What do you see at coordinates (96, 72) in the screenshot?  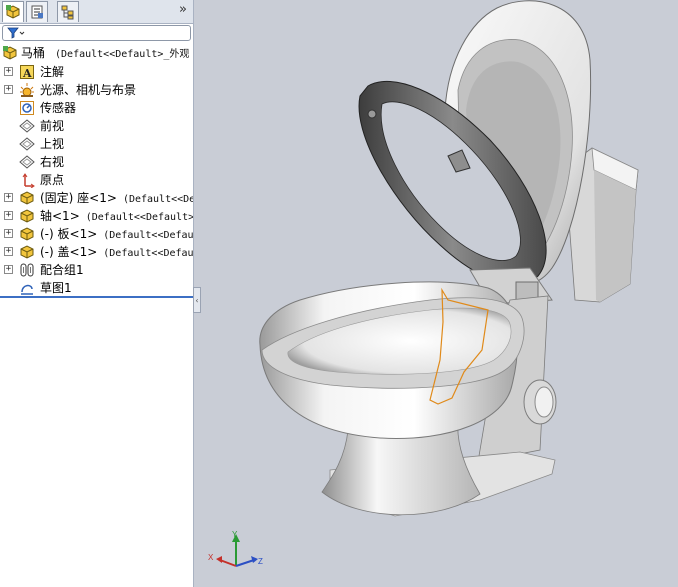 I see `tree-item-annotations: + A 注解` at bounding box center [96, 72].